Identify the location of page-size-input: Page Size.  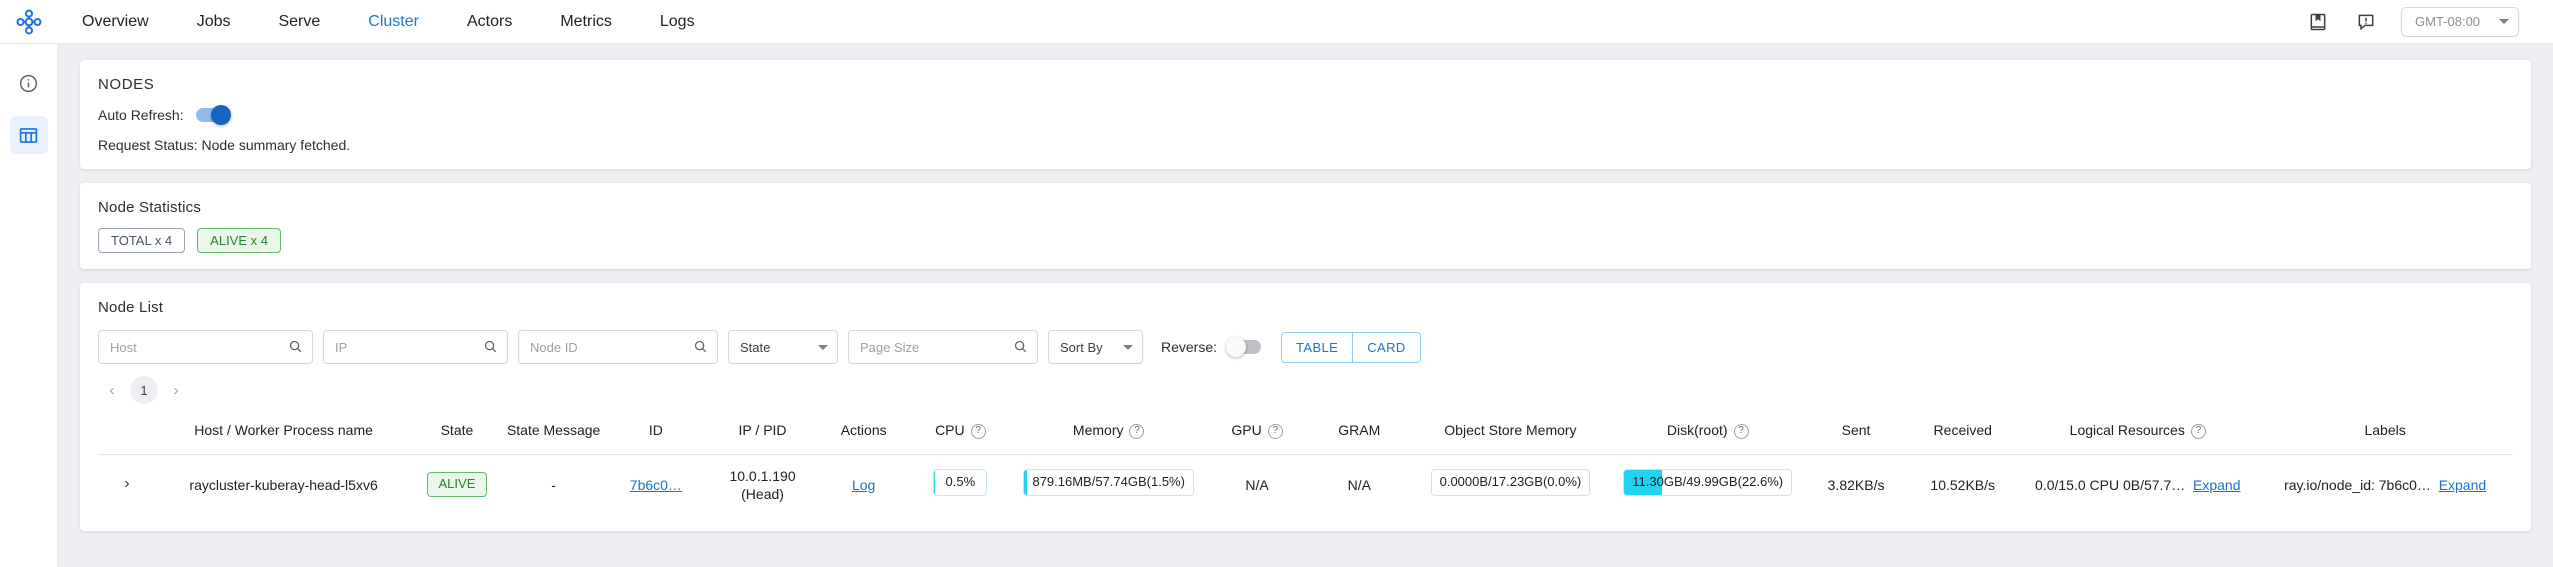
(943, 347).